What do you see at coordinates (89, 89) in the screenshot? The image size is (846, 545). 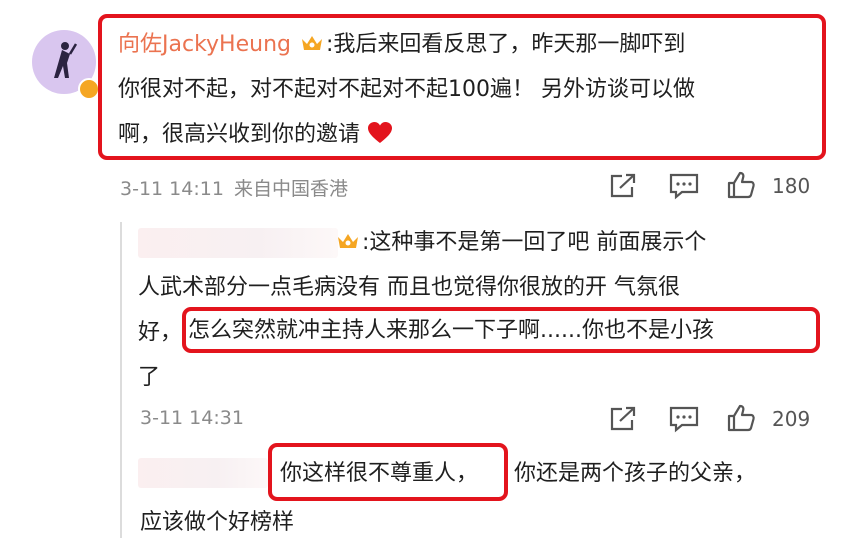 I see `verified-icon` at bounding box center [89, 89].